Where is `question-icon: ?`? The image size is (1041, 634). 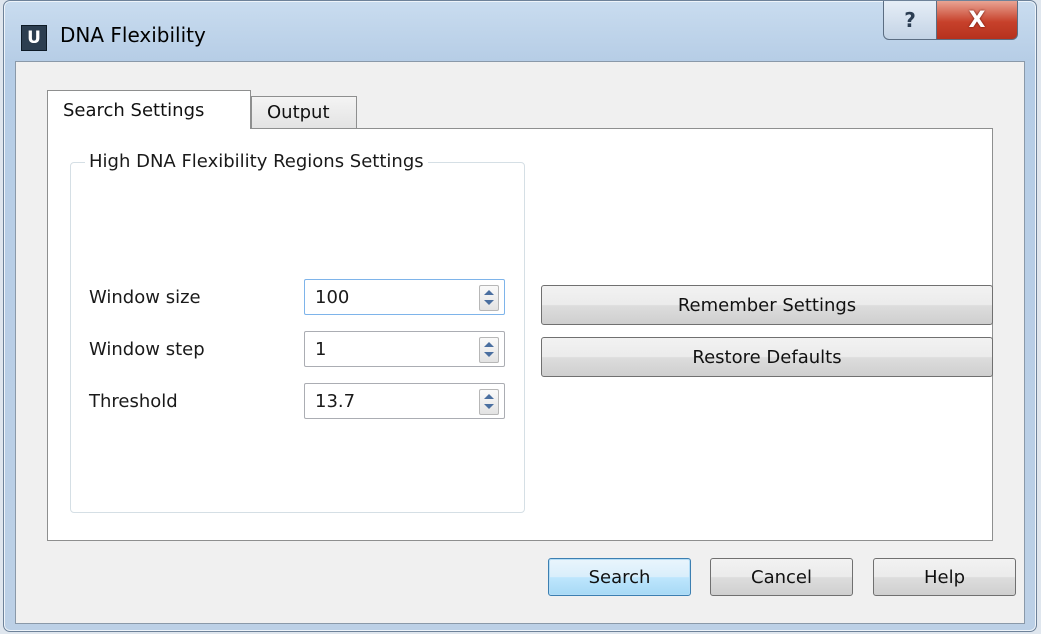
question-icon: ? is located at coordinates (910, 20).